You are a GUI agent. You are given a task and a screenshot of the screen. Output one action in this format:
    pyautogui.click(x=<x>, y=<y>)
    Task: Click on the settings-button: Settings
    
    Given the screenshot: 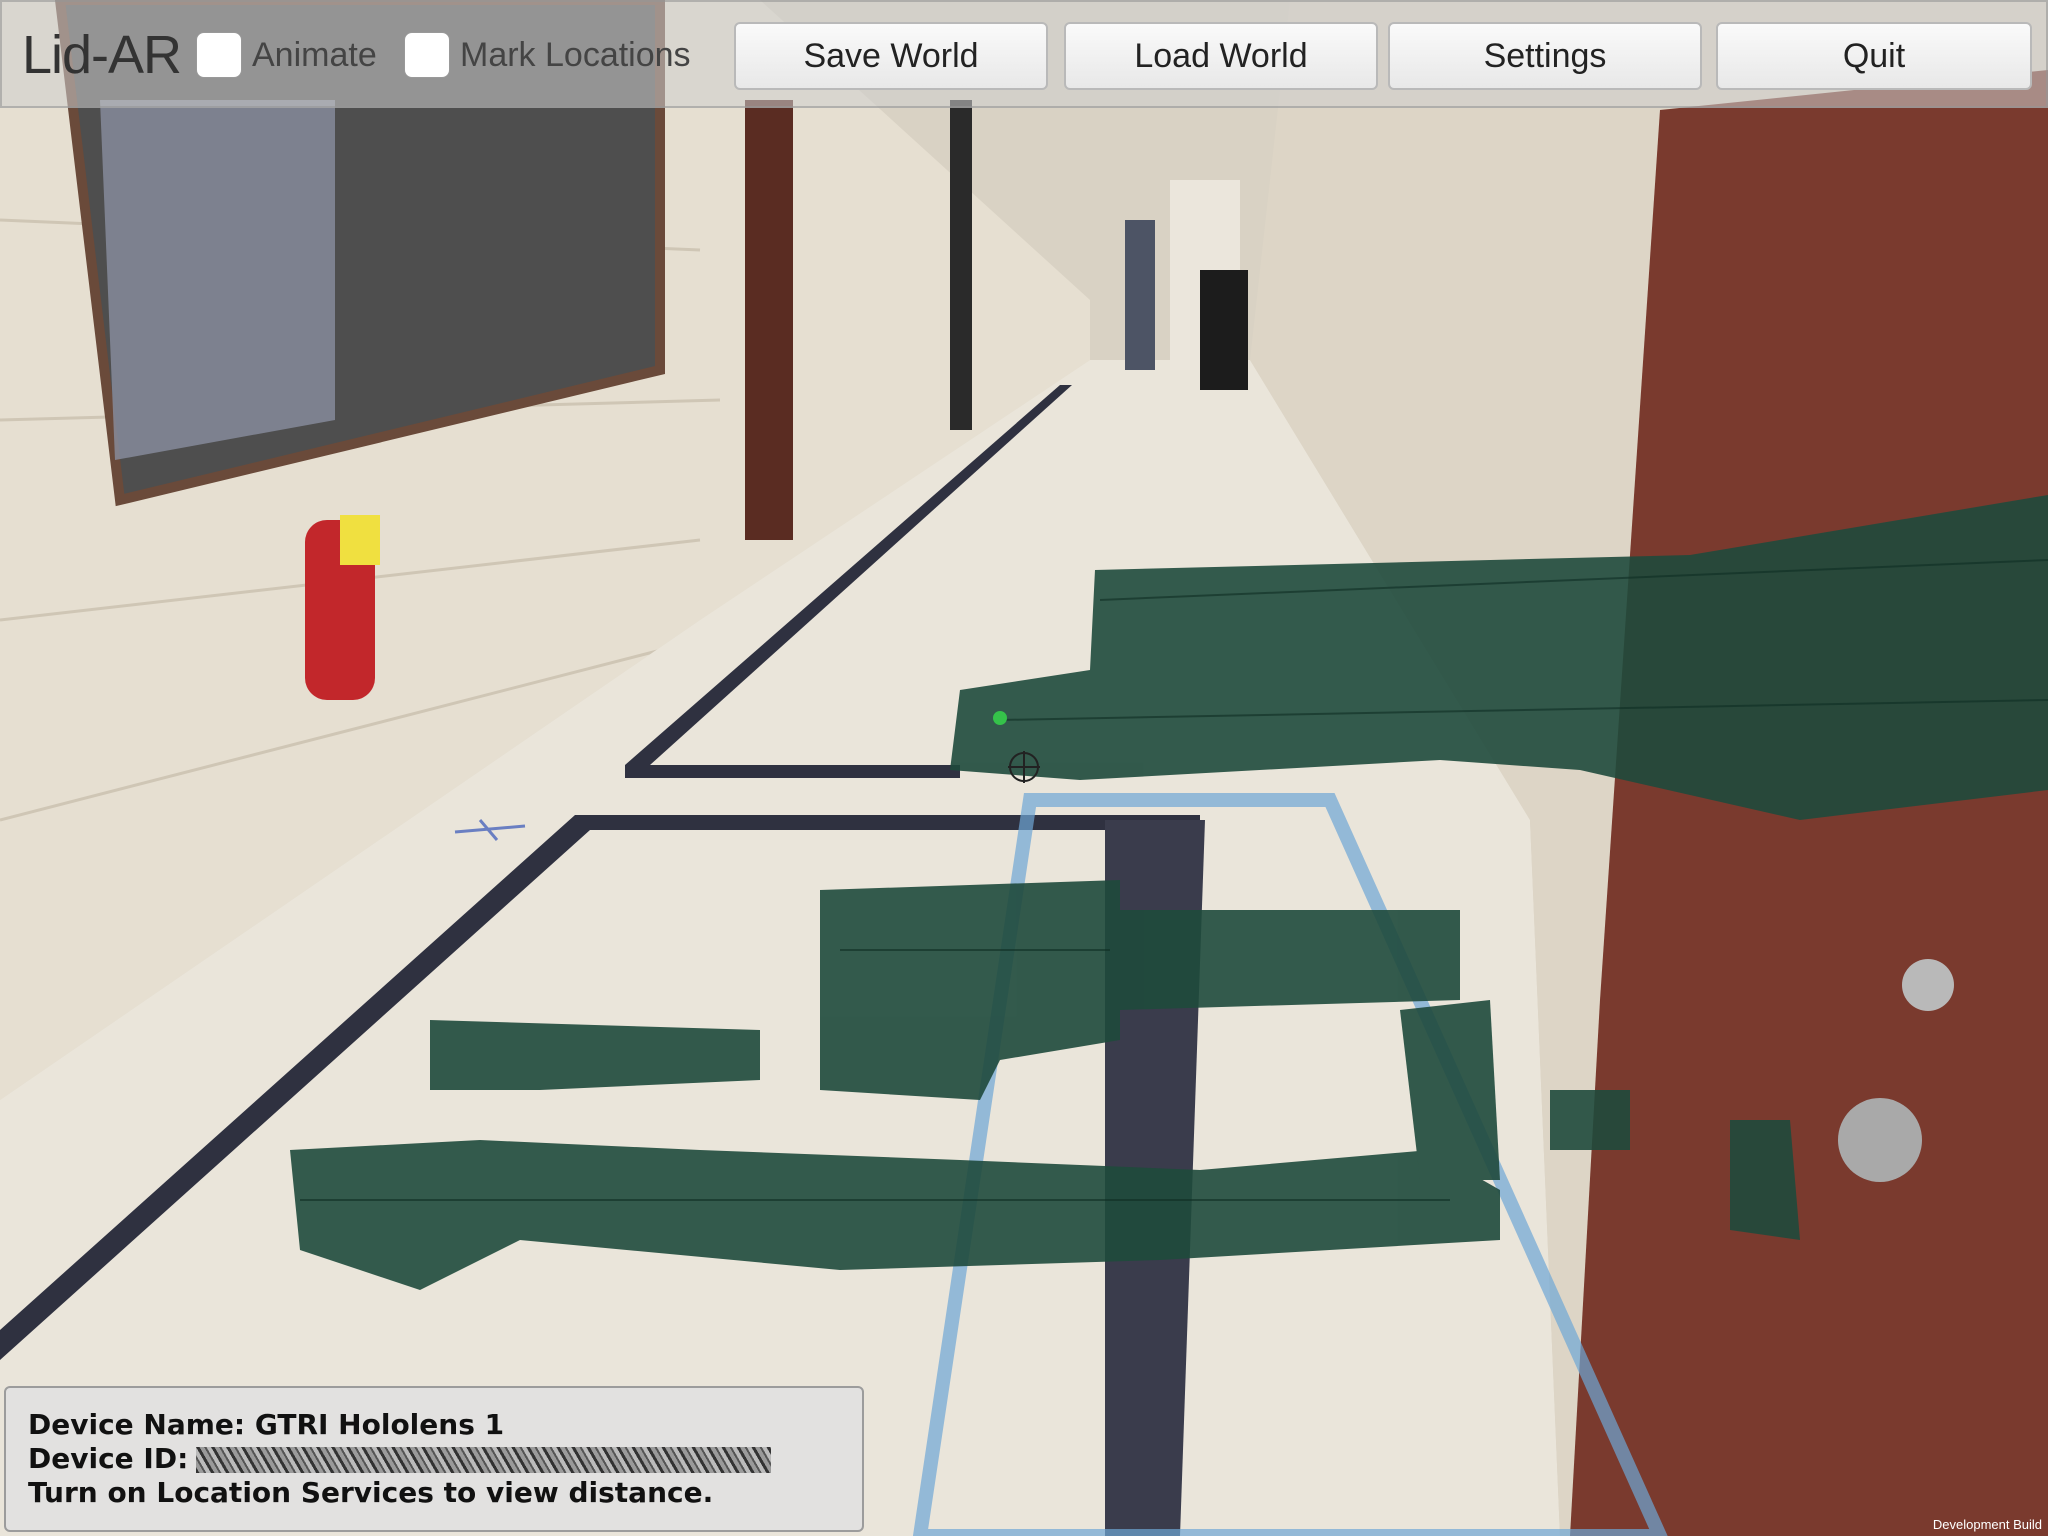 What is the action you would take?
    pyautogui.click(x=1545, y=56)
    